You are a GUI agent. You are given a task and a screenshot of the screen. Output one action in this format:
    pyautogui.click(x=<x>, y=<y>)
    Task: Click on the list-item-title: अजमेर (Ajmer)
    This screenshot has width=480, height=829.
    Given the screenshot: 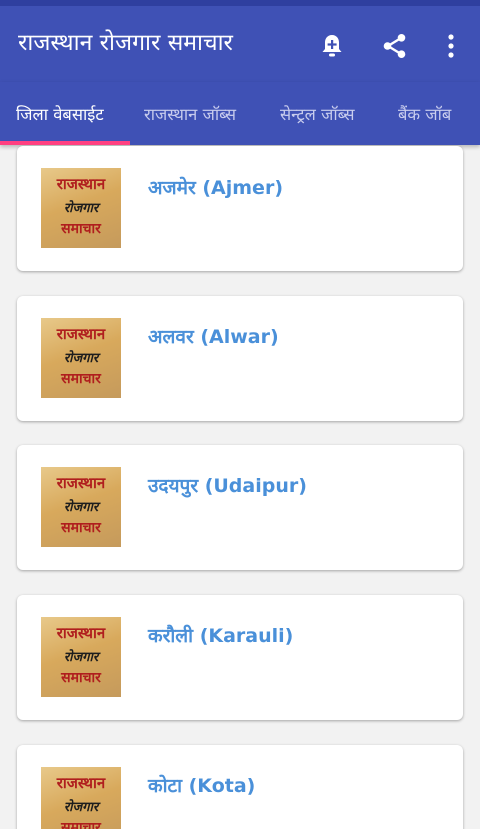 What is the action you would take?
    pyautogui.click(x=216, y=188)
    